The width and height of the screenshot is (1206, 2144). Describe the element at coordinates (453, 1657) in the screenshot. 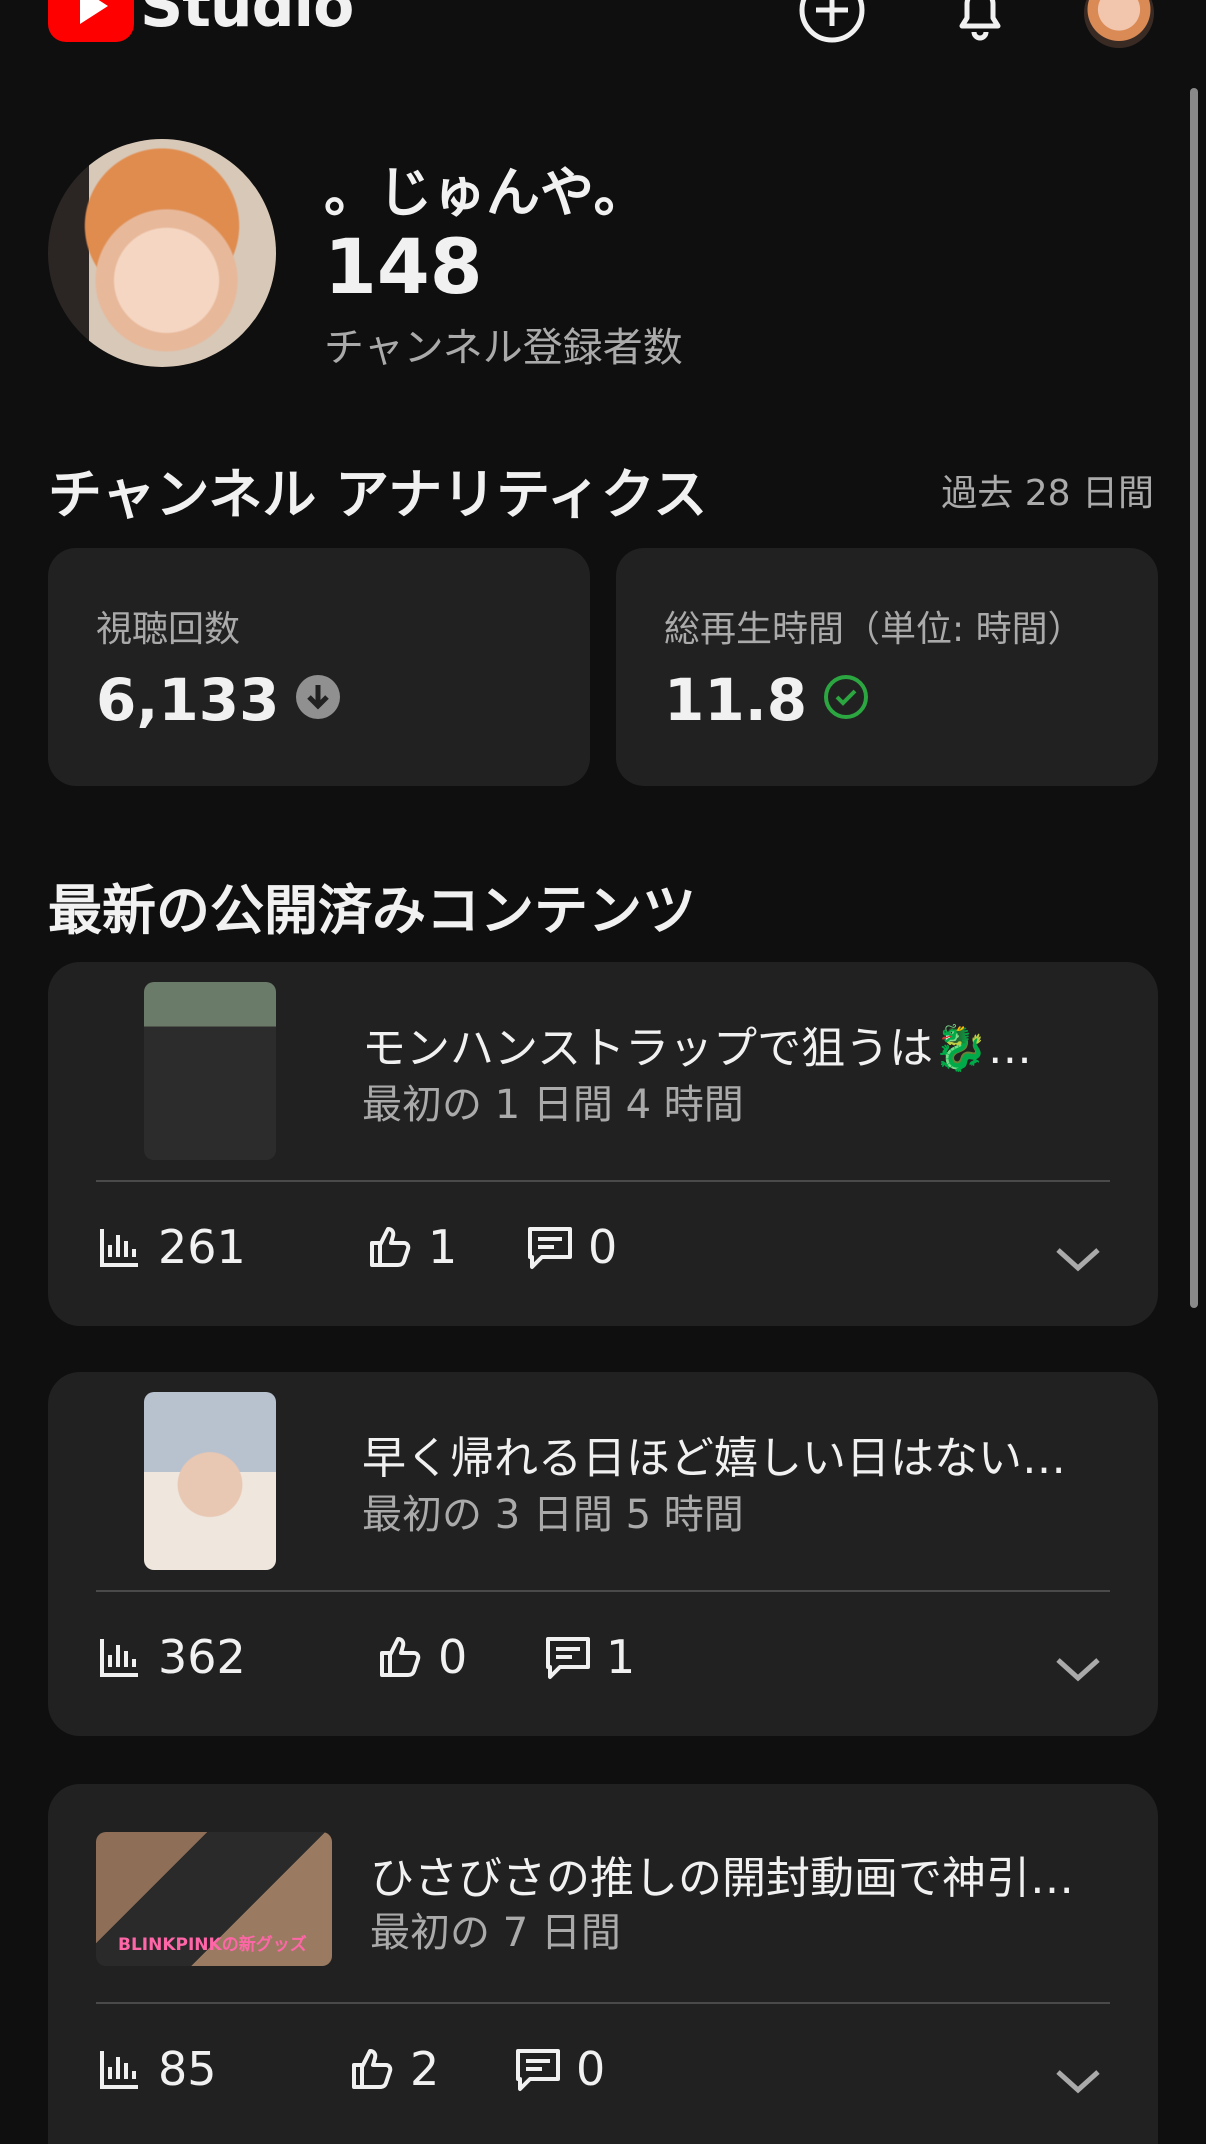

I see `likes-count: 0` at that location.